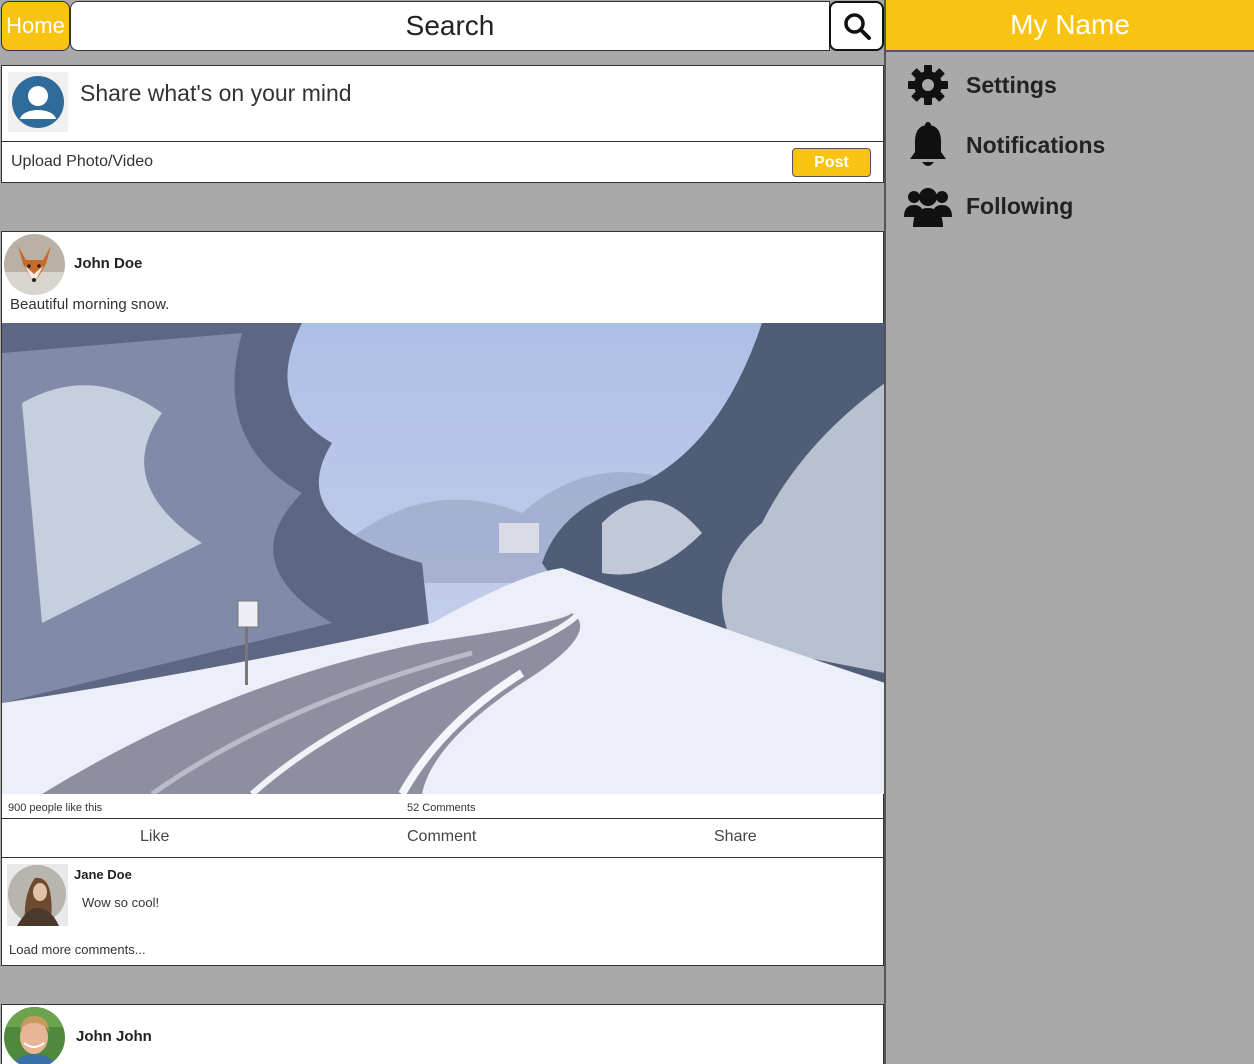 This screenshot has height=1064, width=1254. I want to click on comment-button: Comment, so click(441, 837).